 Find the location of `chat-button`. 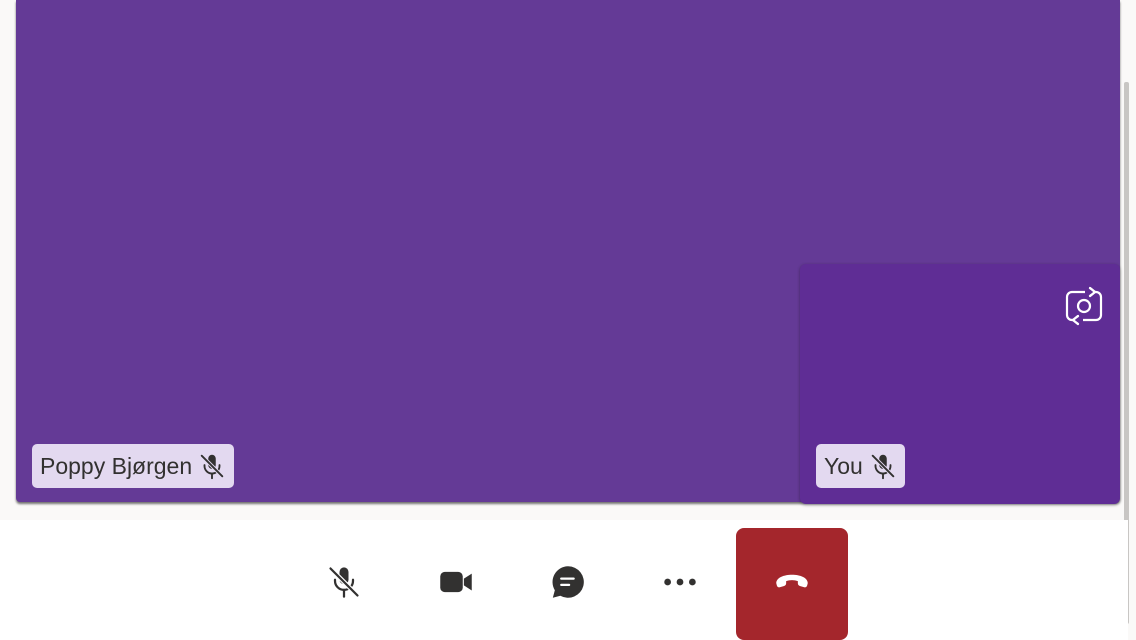

chat-button is located at coordinates (568, 584).